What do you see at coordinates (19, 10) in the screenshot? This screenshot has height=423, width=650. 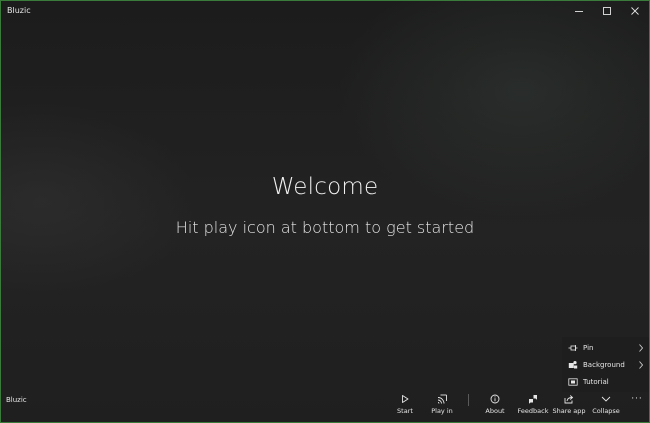 I see `window-title: Bluzic` at bounding box center [19, 10].